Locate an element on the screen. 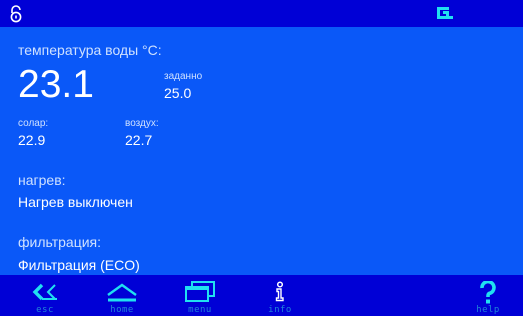 The height and width of the screenshot is (316, 523). home-button: home is located at coordinates (122, 295).